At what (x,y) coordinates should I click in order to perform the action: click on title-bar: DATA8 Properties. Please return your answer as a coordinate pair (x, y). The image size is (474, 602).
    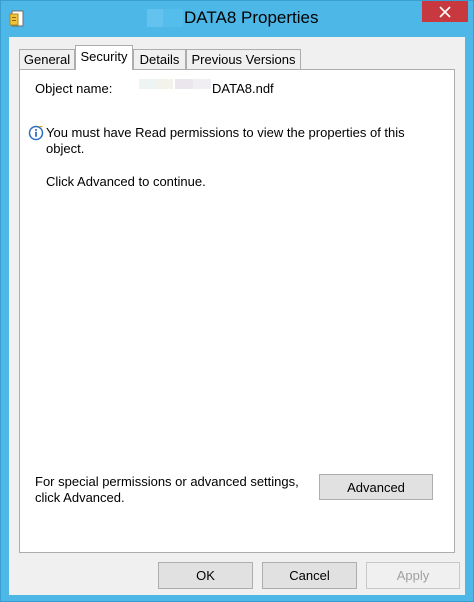
    Looking at the image, I should click on (237, 19).